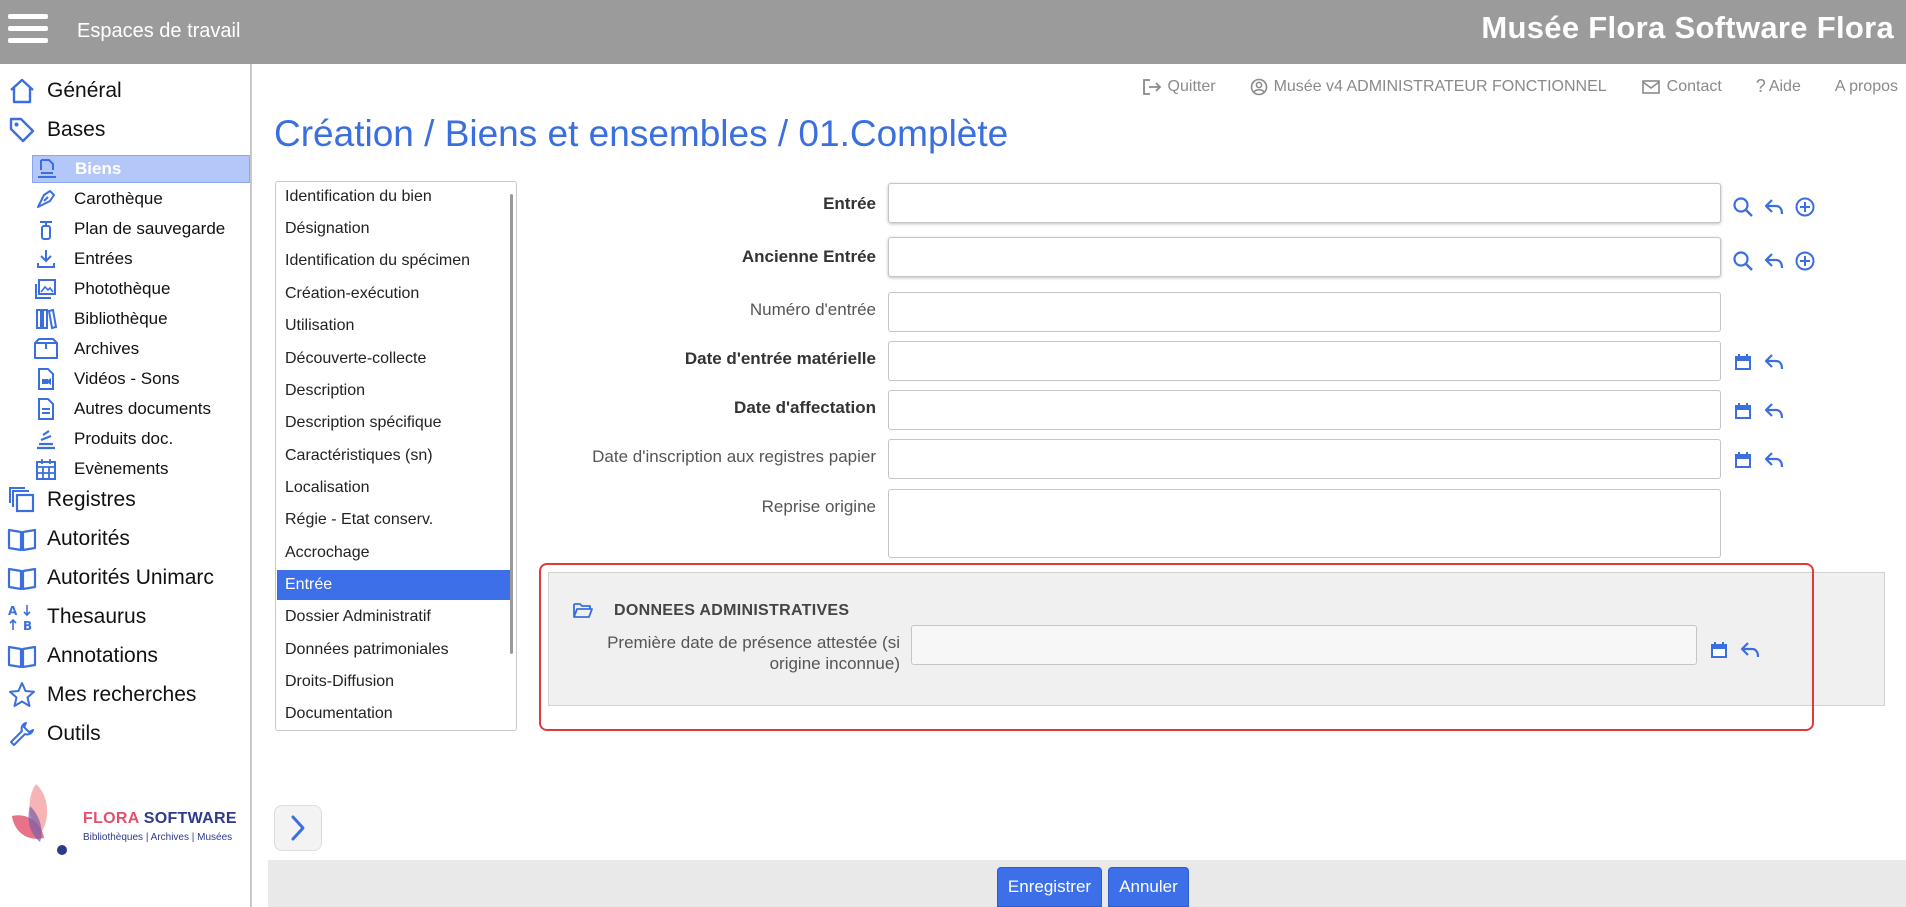 The height and width of the screenshot is (907, 1906). What do you see at coordinates (76, 129) in the screenshot?
I see `sidebar-label: Bases` at bounding box center [76, 129].